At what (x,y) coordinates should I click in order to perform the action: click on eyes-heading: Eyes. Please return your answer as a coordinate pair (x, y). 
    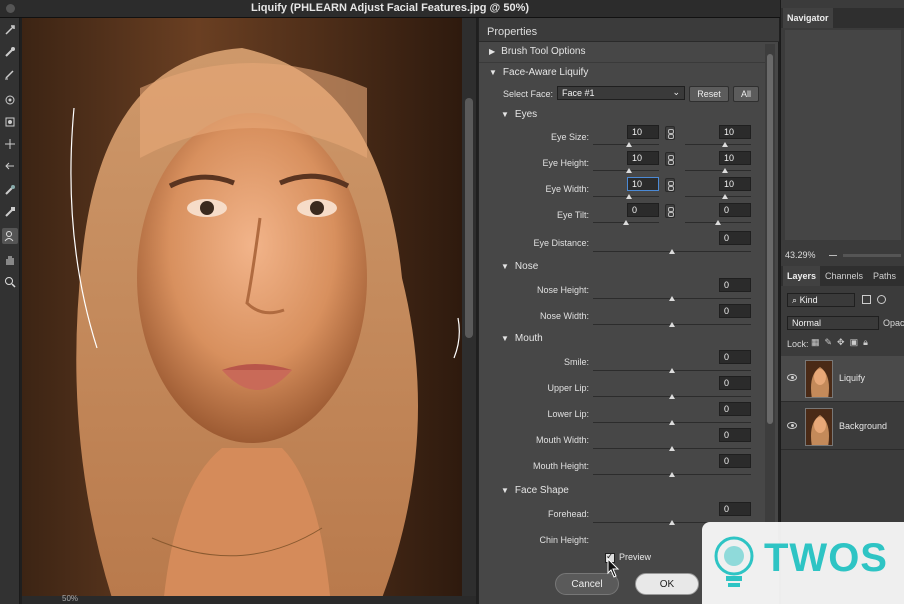
    Looking at the image, I should click on (526, 114).